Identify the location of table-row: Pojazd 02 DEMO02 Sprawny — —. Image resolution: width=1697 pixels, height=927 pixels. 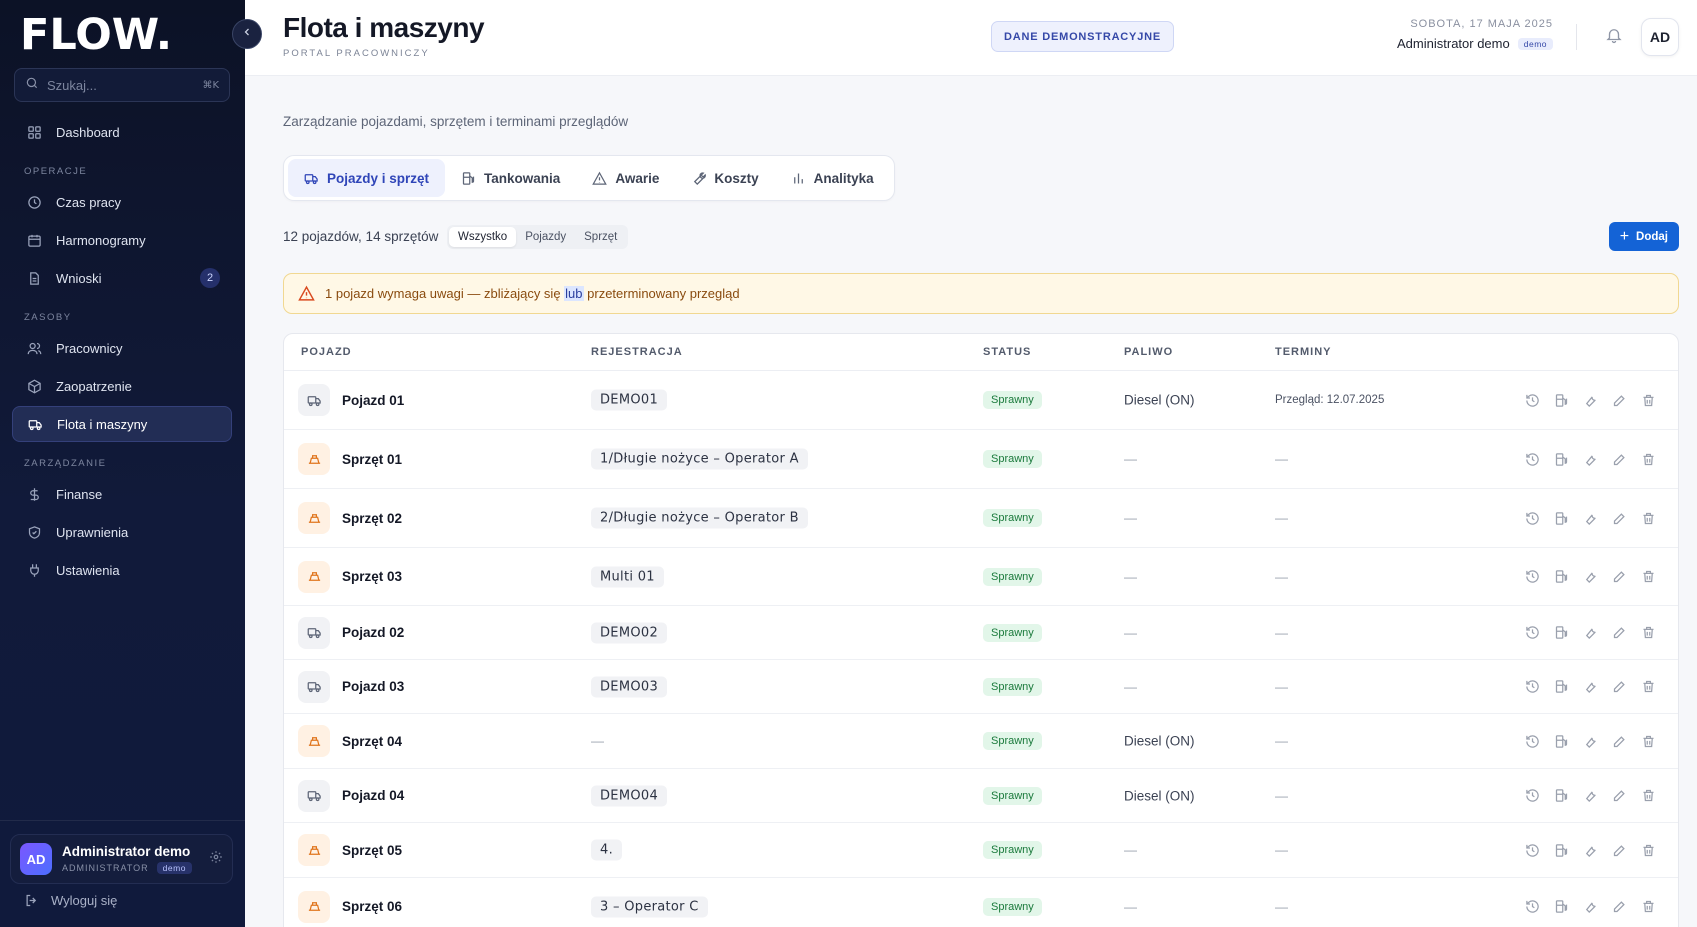
(981, 633).